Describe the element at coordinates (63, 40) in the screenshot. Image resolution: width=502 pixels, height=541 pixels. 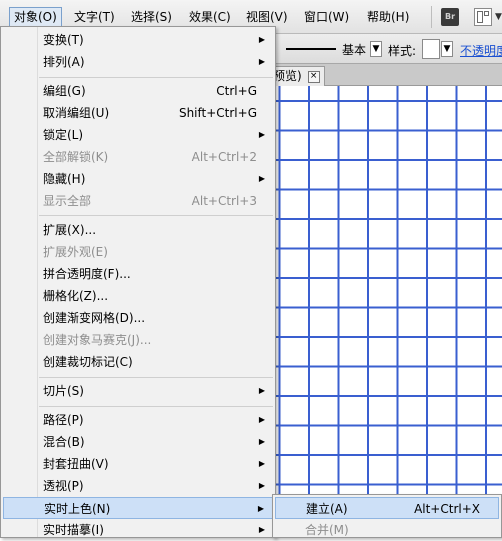
I see `menu-item-label: 变换(T)` at that location.